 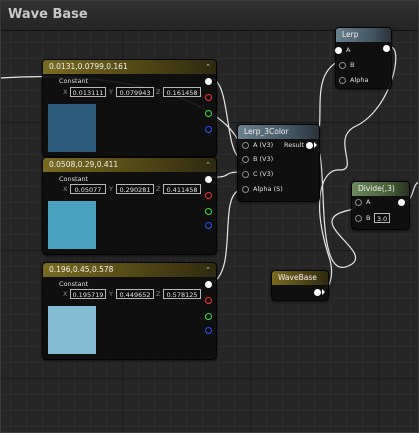 I want to click on input-label-b: B (V3), so click(x=263, y=159).